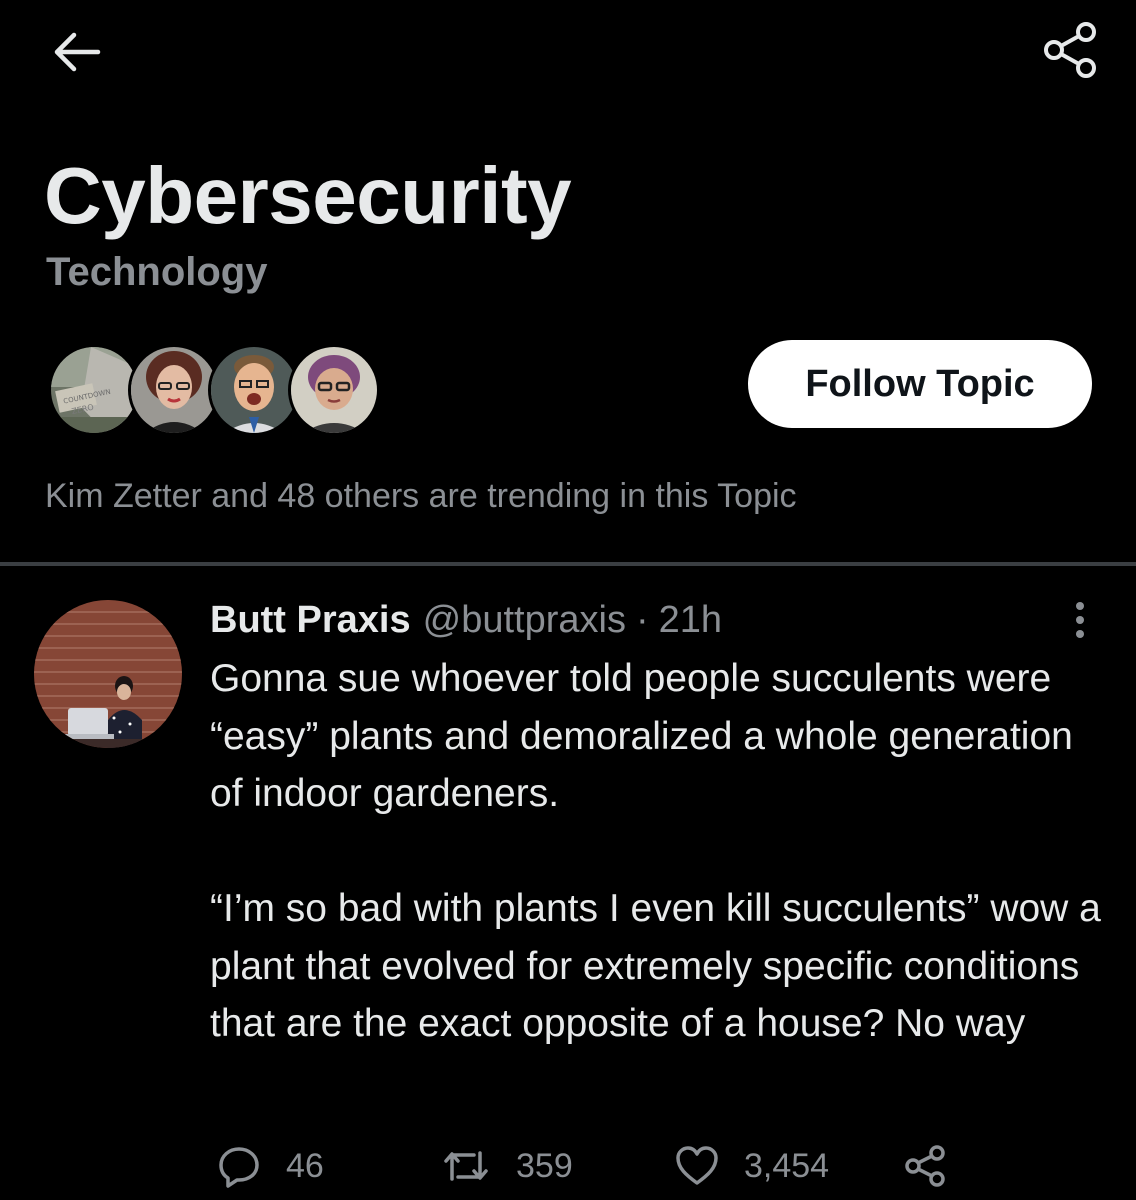  I want to click on retweet-count: 359, so click(544, 1165).